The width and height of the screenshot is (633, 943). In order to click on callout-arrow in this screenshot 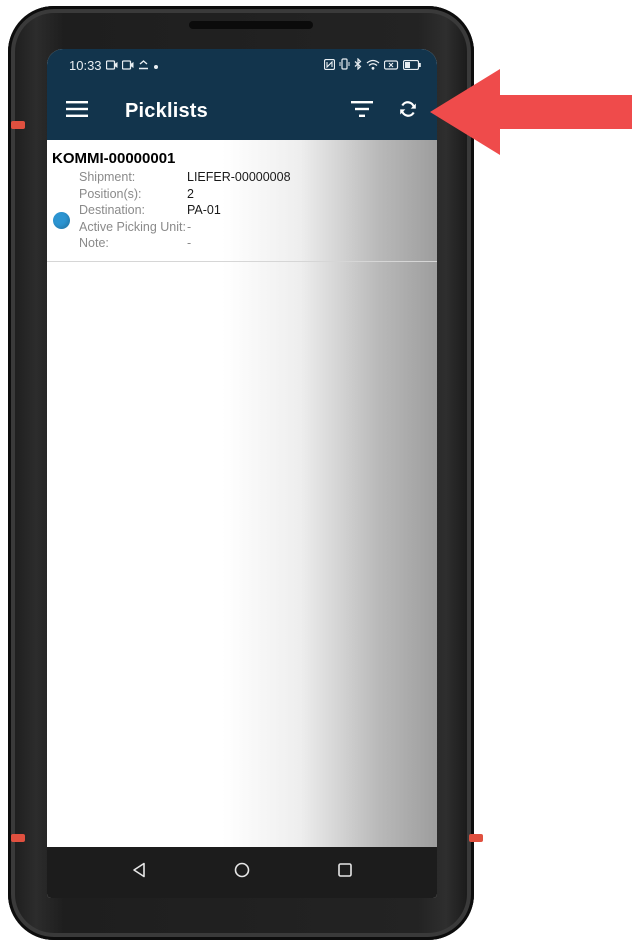, I will do `click(531, 114)`.